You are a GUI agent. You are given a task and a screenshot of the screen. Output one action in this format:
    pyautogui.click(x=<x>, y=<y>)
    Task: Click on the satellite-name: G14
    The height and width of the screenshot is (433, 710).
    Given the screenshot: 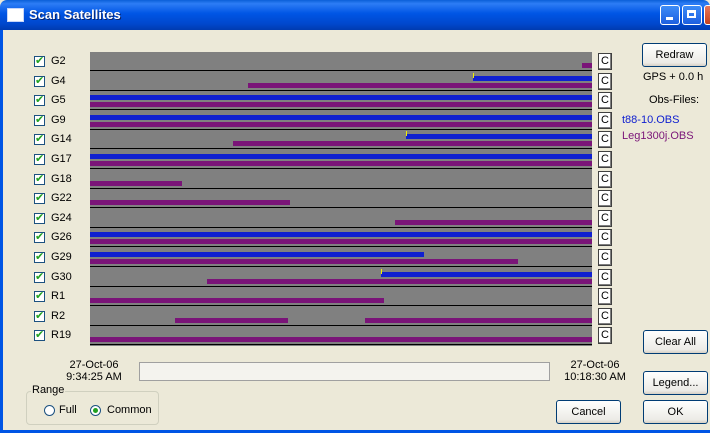 What is the action you would take?
    pyautogui.click(x=61, y=139)
    